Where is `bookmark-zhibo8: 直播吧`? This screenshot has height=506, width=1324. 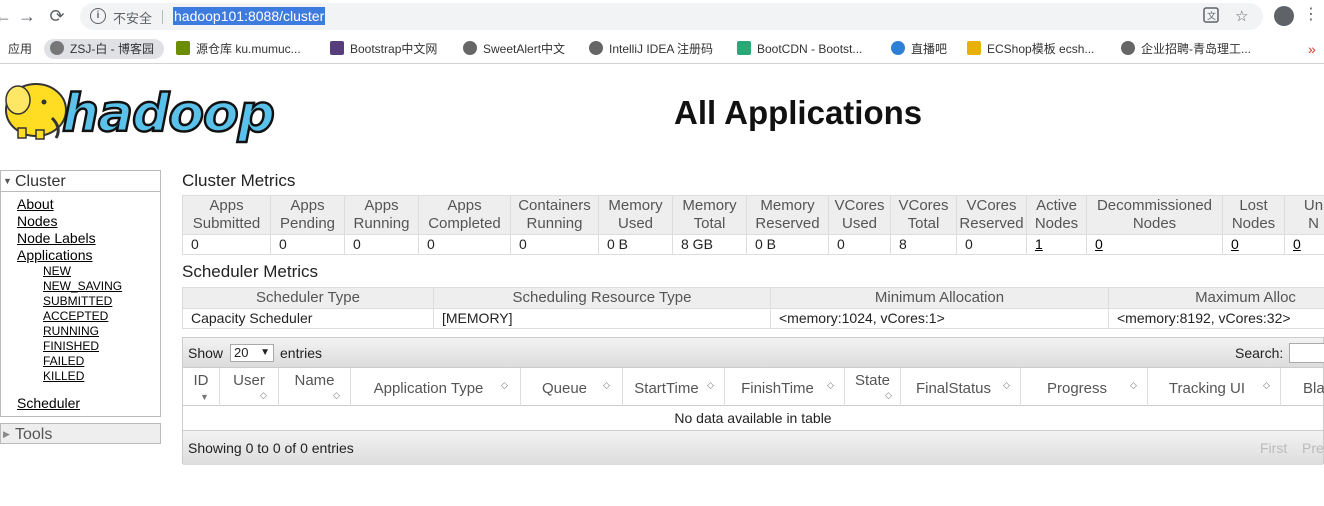 bookmark-zhibo8: 直播吧 is located at coordinates (919, 49).